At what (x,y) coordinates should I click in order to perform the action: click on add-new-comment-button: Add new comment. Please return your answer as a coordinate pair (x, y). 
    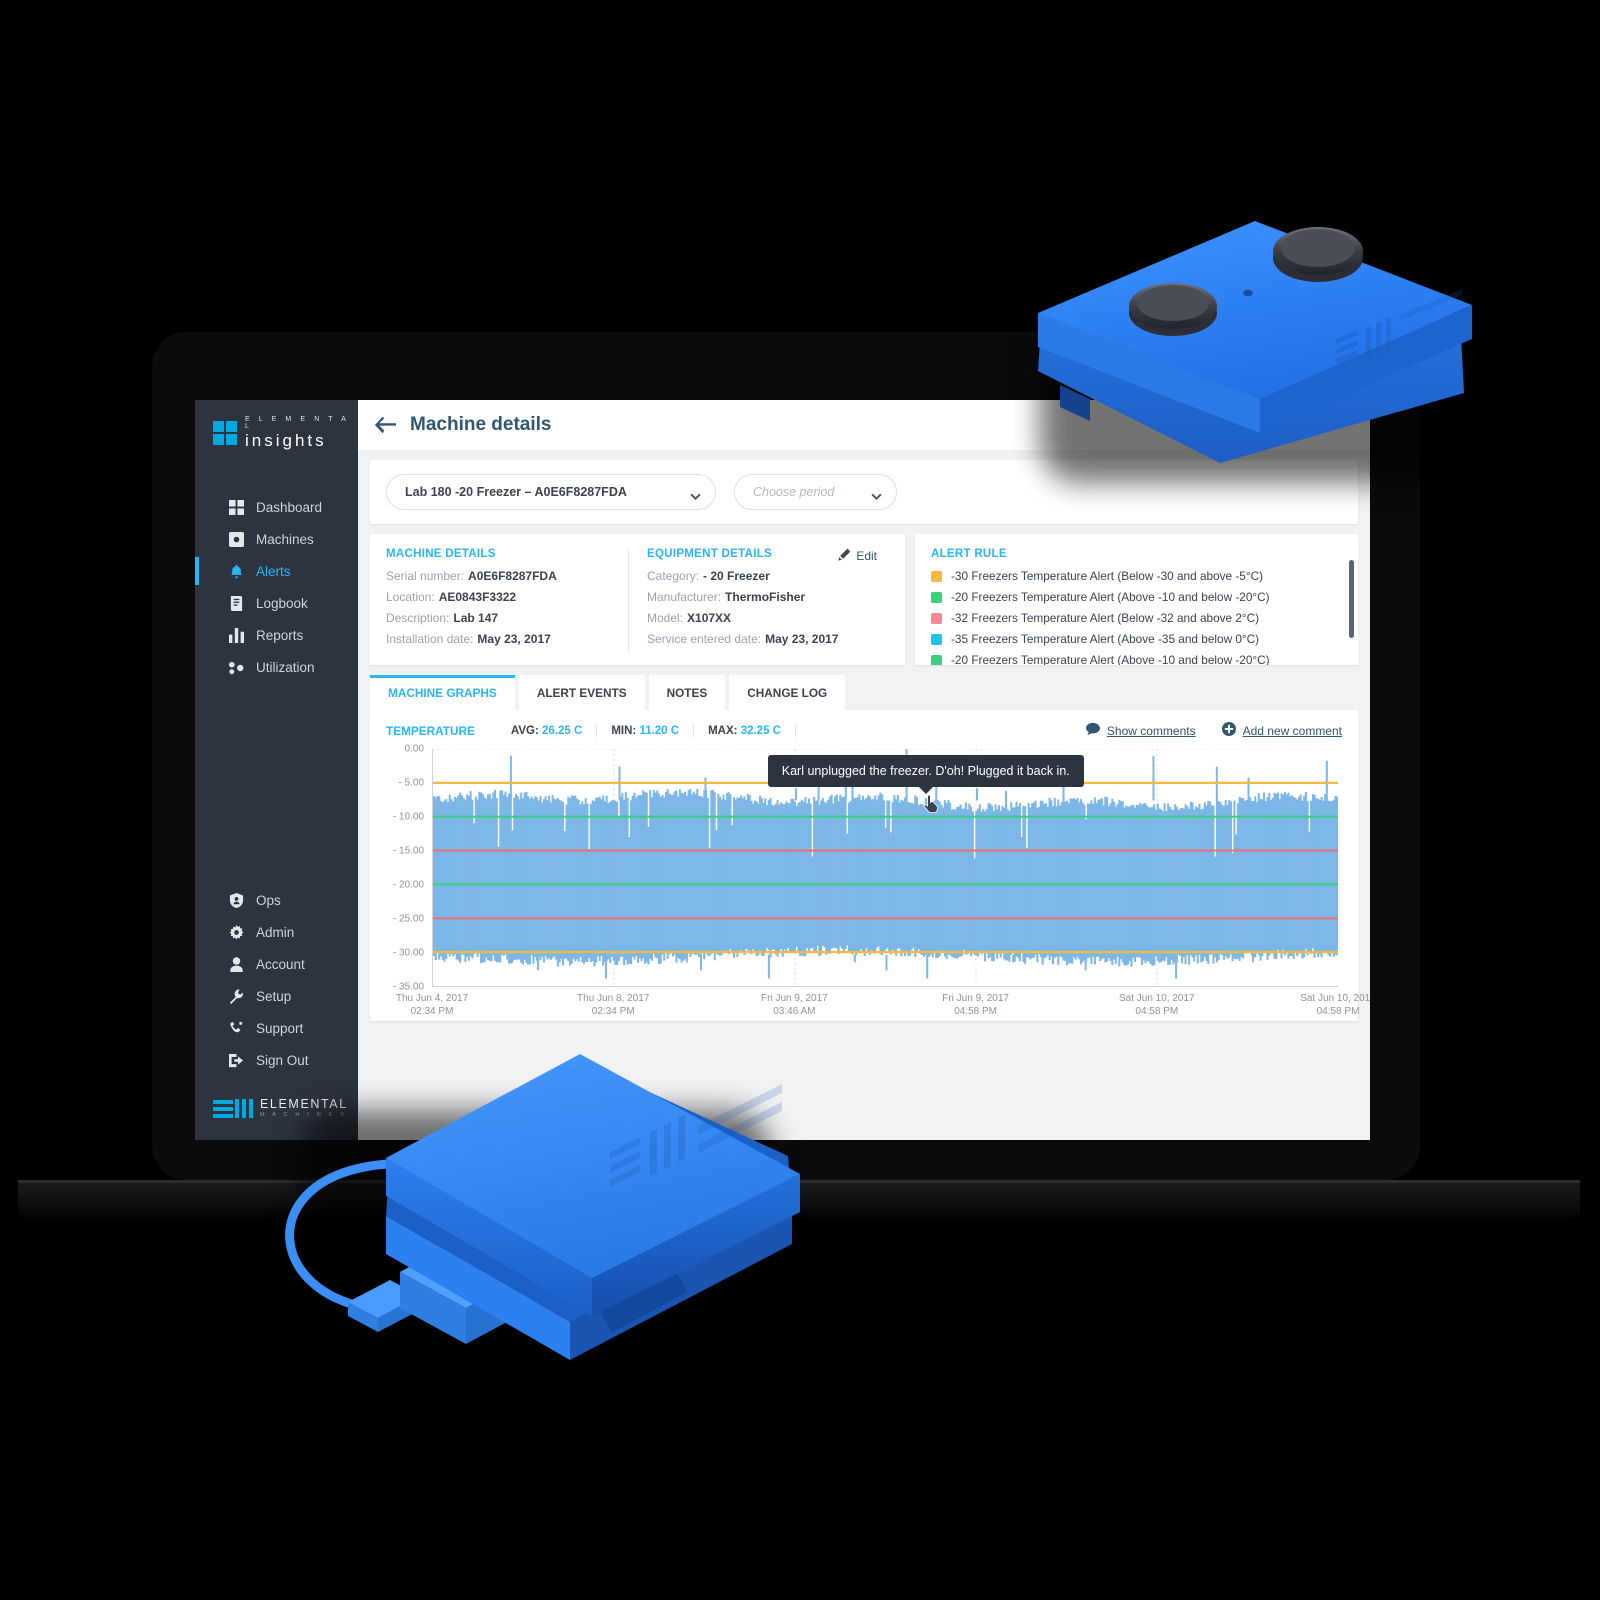
    Looking at the image, I should click on (1281, 730).